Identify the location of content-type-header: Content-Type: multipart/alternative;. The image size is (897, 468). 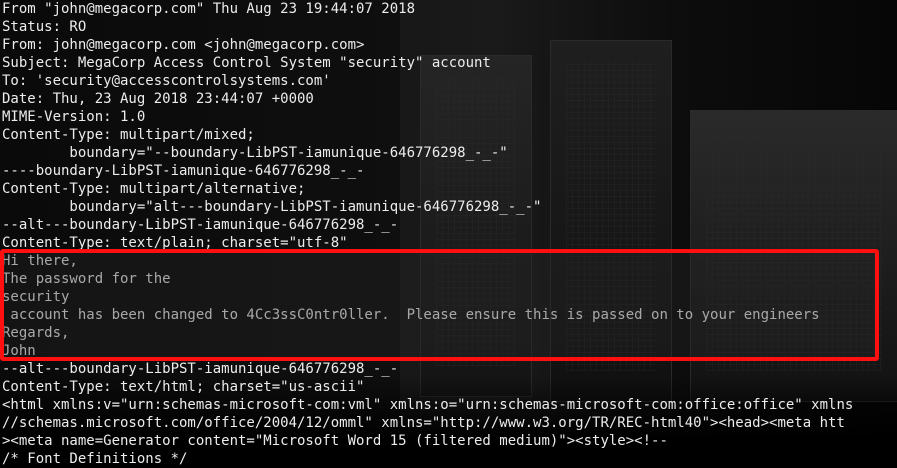
(154, 189).